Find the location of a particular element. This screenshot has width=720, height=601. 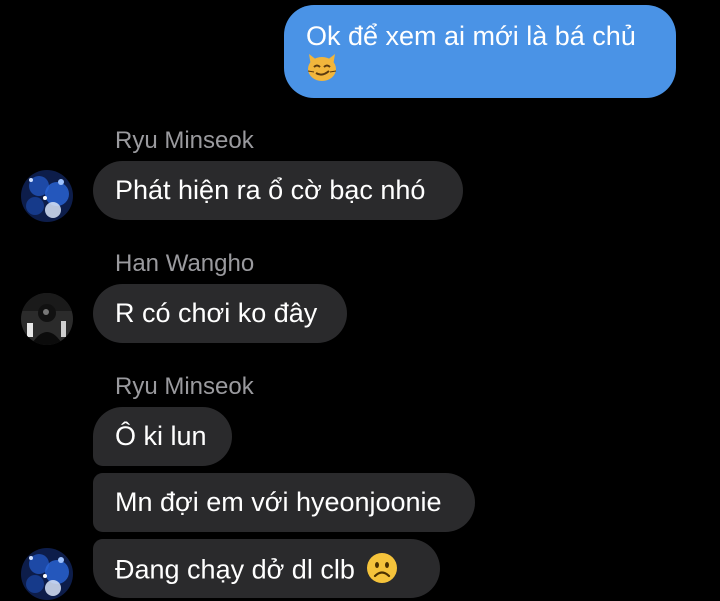

message-text: Ô ki lun is located at coordinates (161, 436).